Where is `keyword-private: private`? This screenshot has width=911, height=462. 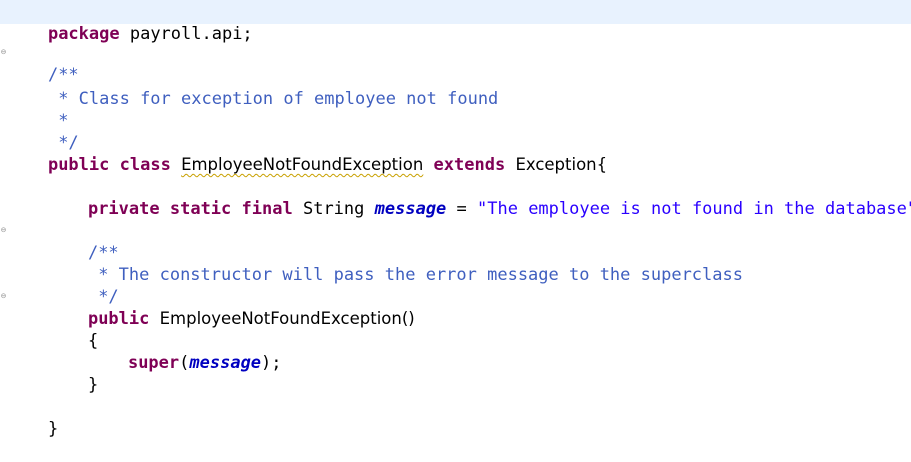 keyword-private: private is located at coordinates (123, 209).